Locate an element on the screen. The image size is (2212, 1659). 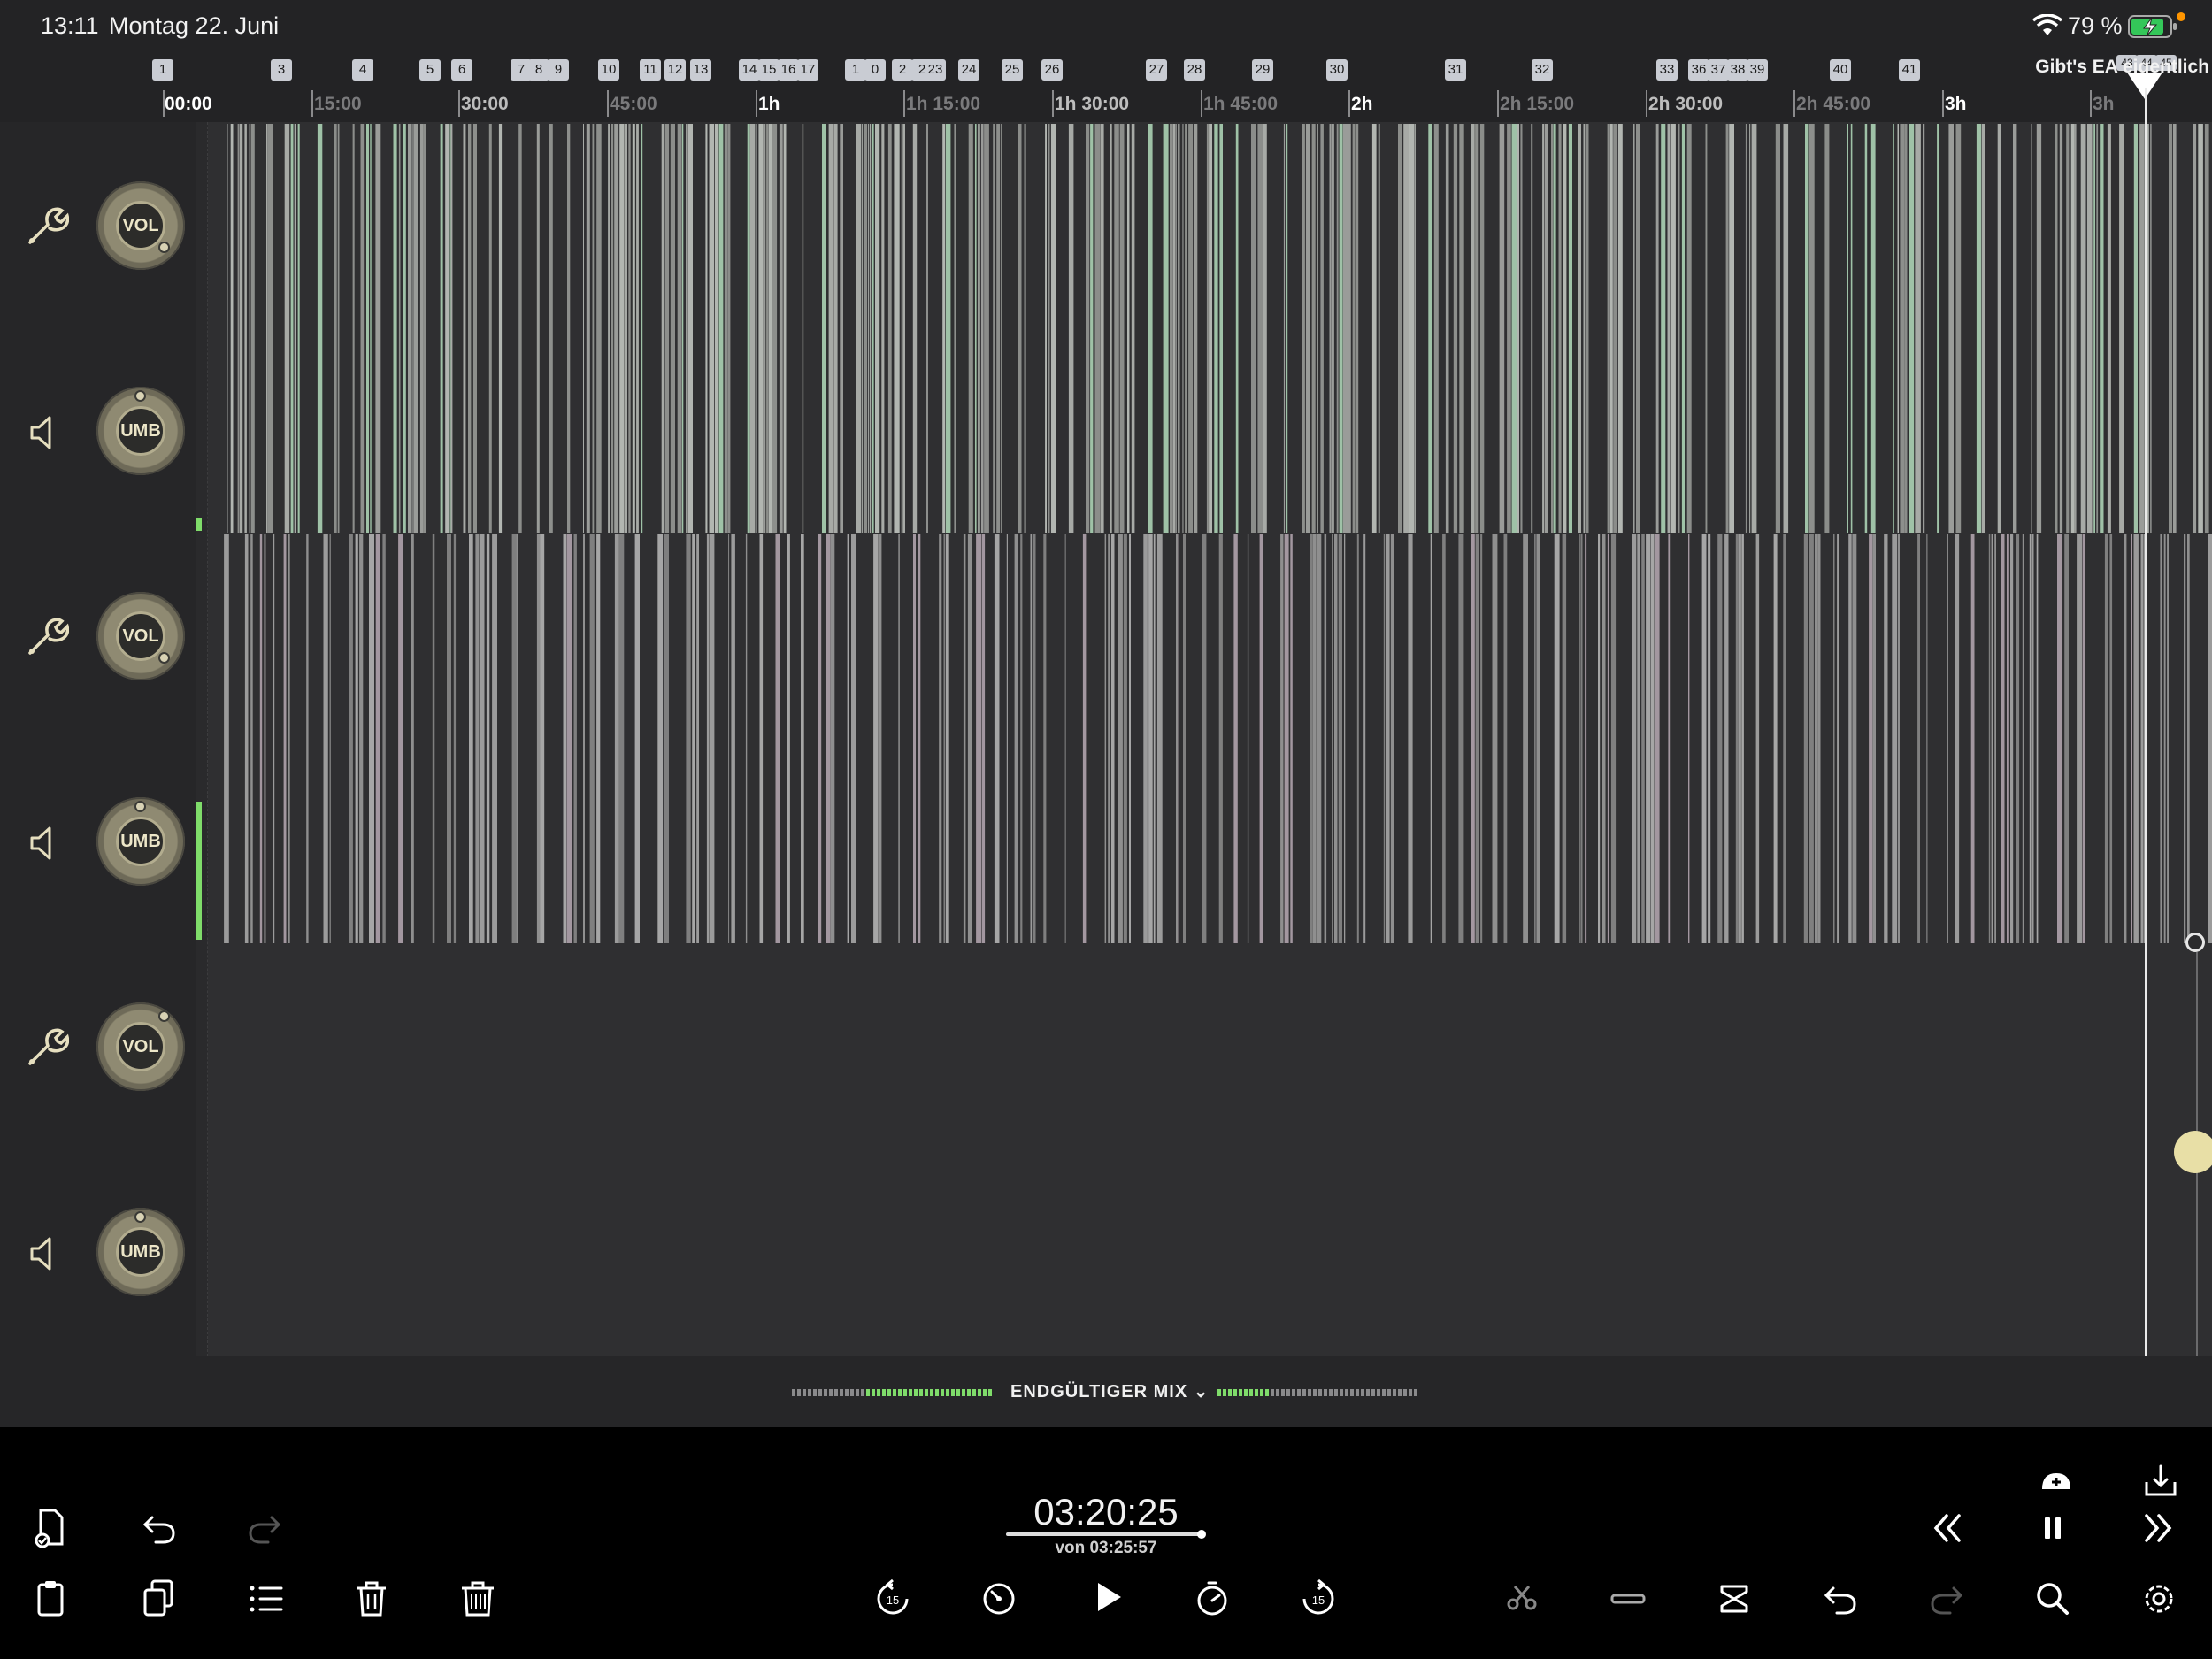
chapter-marker: 27 is located at coordinates (1157, 70).